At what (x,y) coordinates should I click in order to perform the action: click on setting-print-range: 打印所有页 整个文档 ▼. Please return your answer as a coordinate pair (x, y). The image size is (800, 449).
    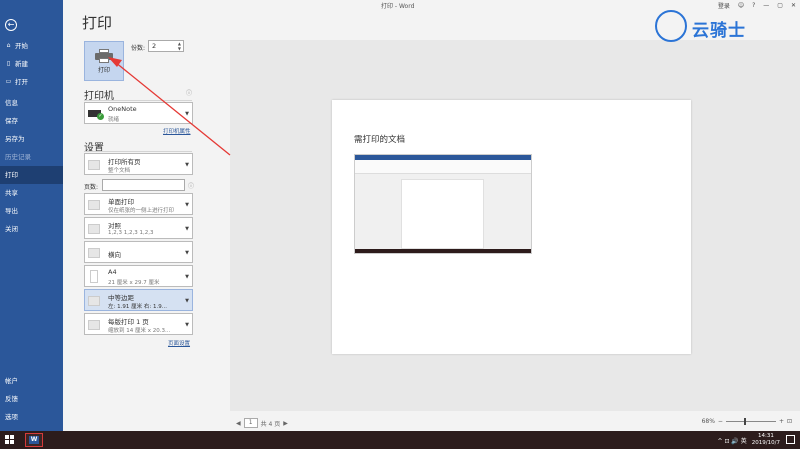
    Looking at the image, I should click on (138, 164).